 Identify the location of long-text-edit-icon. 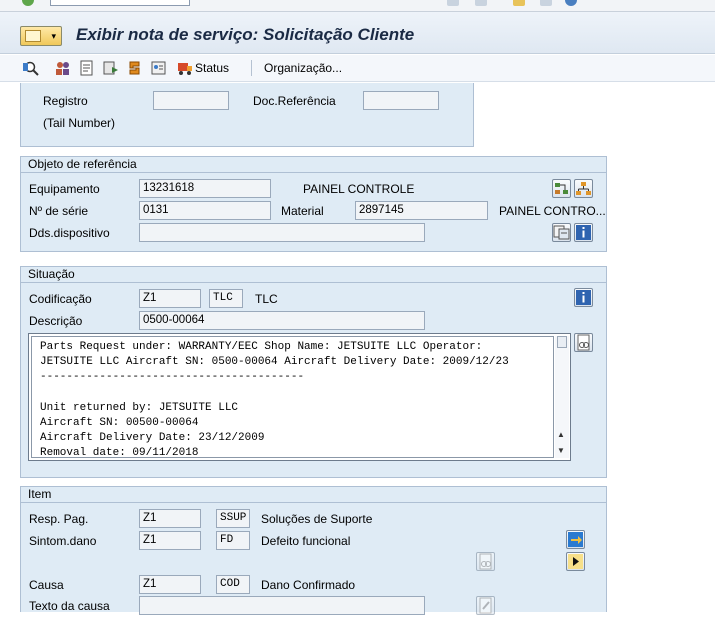
(583, 342).